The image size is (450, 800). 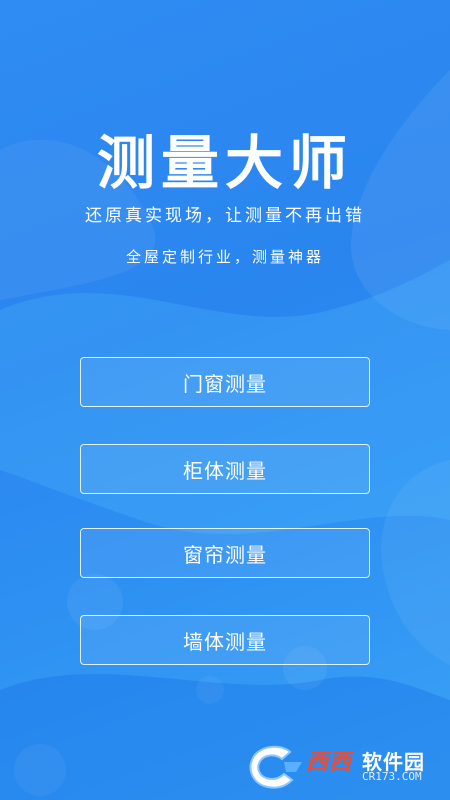 I want to click on bubble-bottom-left, so click(x=40, y=770).